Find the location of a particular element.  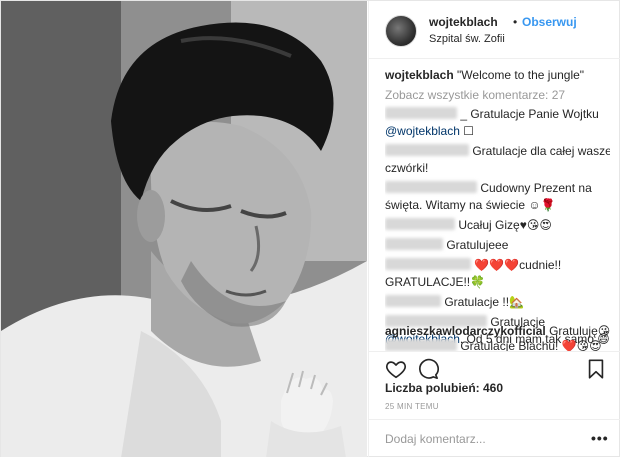

comment-3: Cudowny Prezent na is located at coordinates (488, 188).